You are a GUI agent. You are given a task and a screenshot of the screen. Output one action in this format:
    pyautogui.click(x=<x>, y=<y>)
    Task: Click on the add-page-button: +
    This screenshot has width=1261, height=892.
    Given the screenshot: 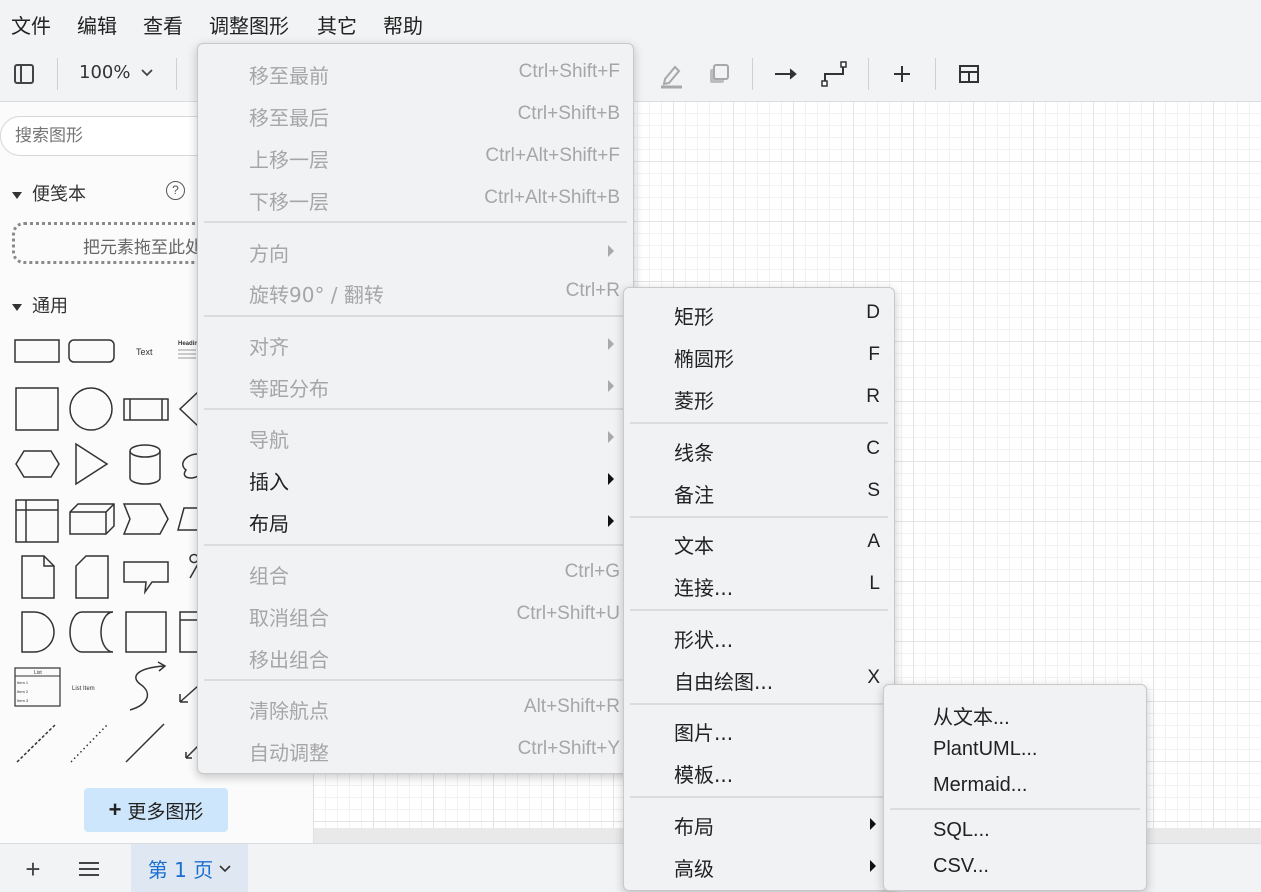 What is the action you would take?
    pyautogui.click(x=33, y=869)
    